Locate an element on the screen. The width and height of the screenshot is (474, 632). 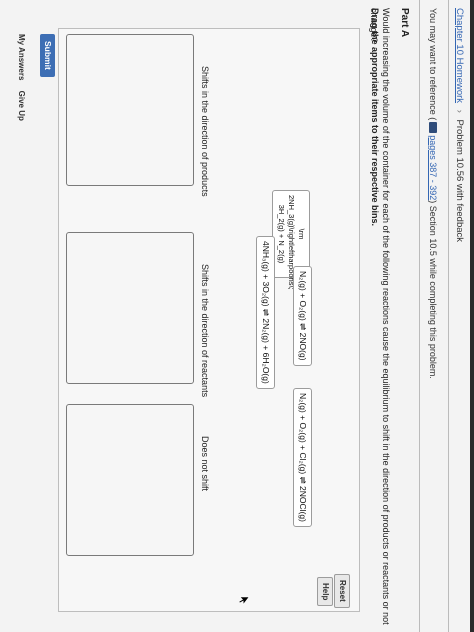
part-a-heading: Part A is located at coordinates (404, 23).